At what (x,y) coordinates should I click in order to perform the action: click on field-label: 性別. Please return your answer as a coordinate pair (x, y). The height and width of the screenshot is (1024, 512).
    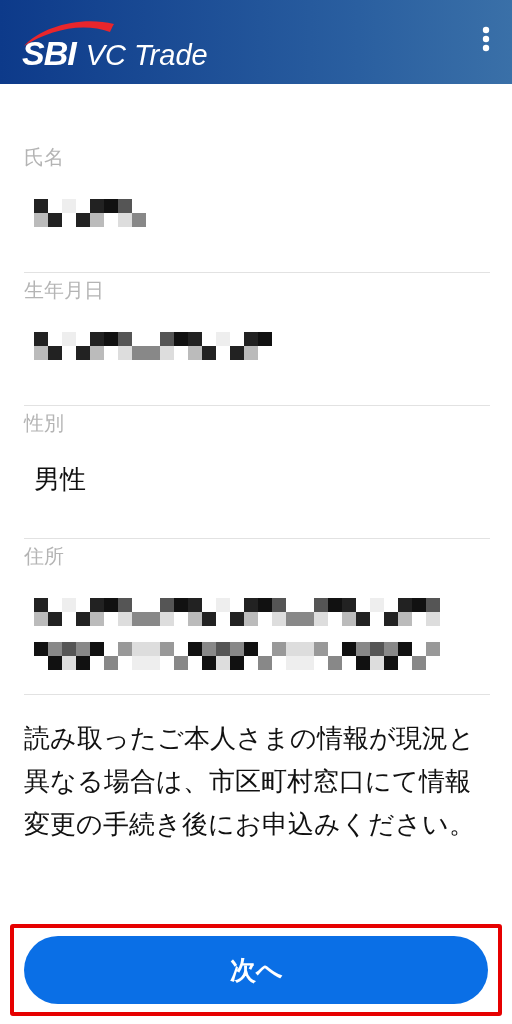
    Looking at the image, I should click on (44, 423).